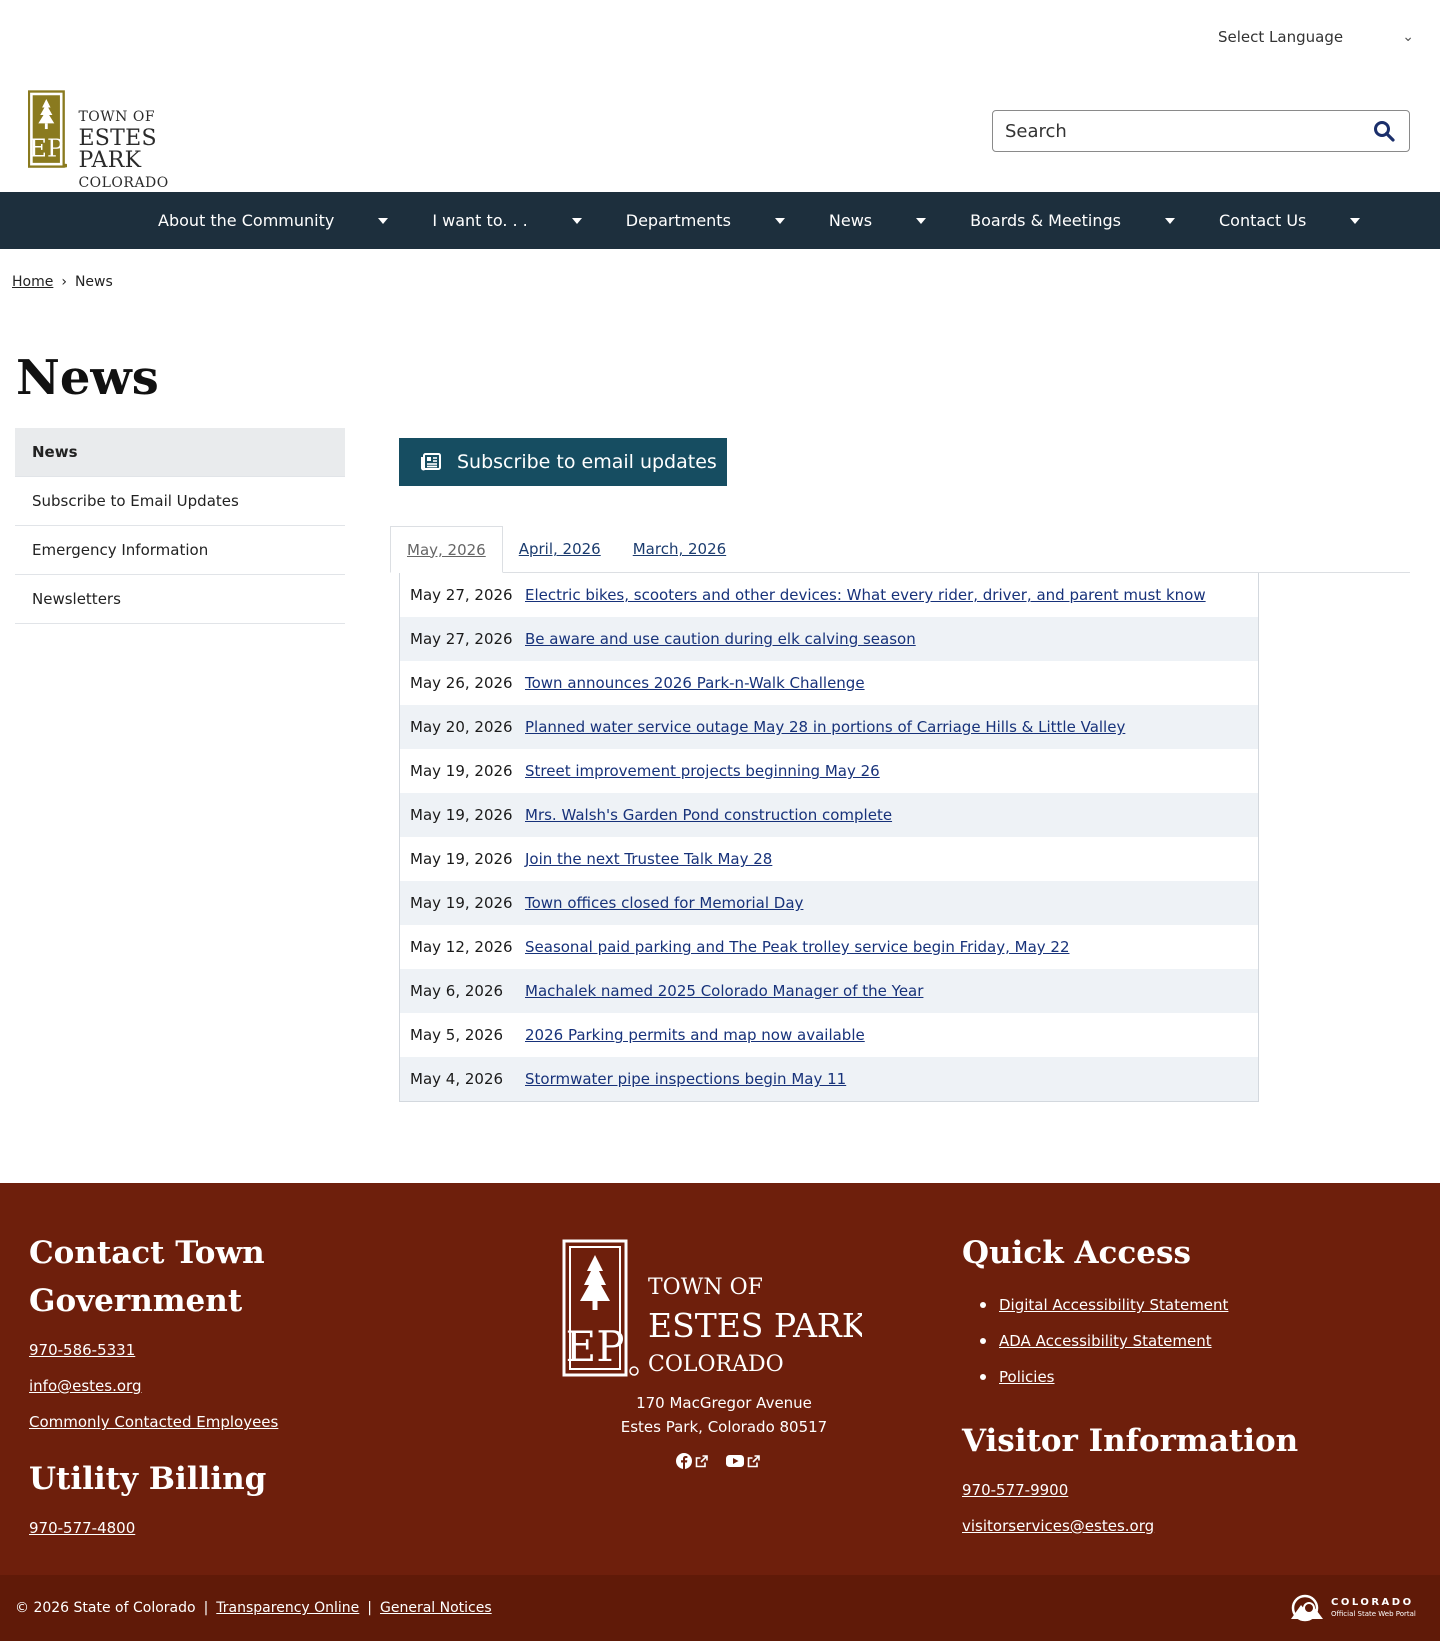  Describe the element at coordinates (587, 462) in the screenshot. I see `subscribe-button-label: Subscribe to email updates` at that location.